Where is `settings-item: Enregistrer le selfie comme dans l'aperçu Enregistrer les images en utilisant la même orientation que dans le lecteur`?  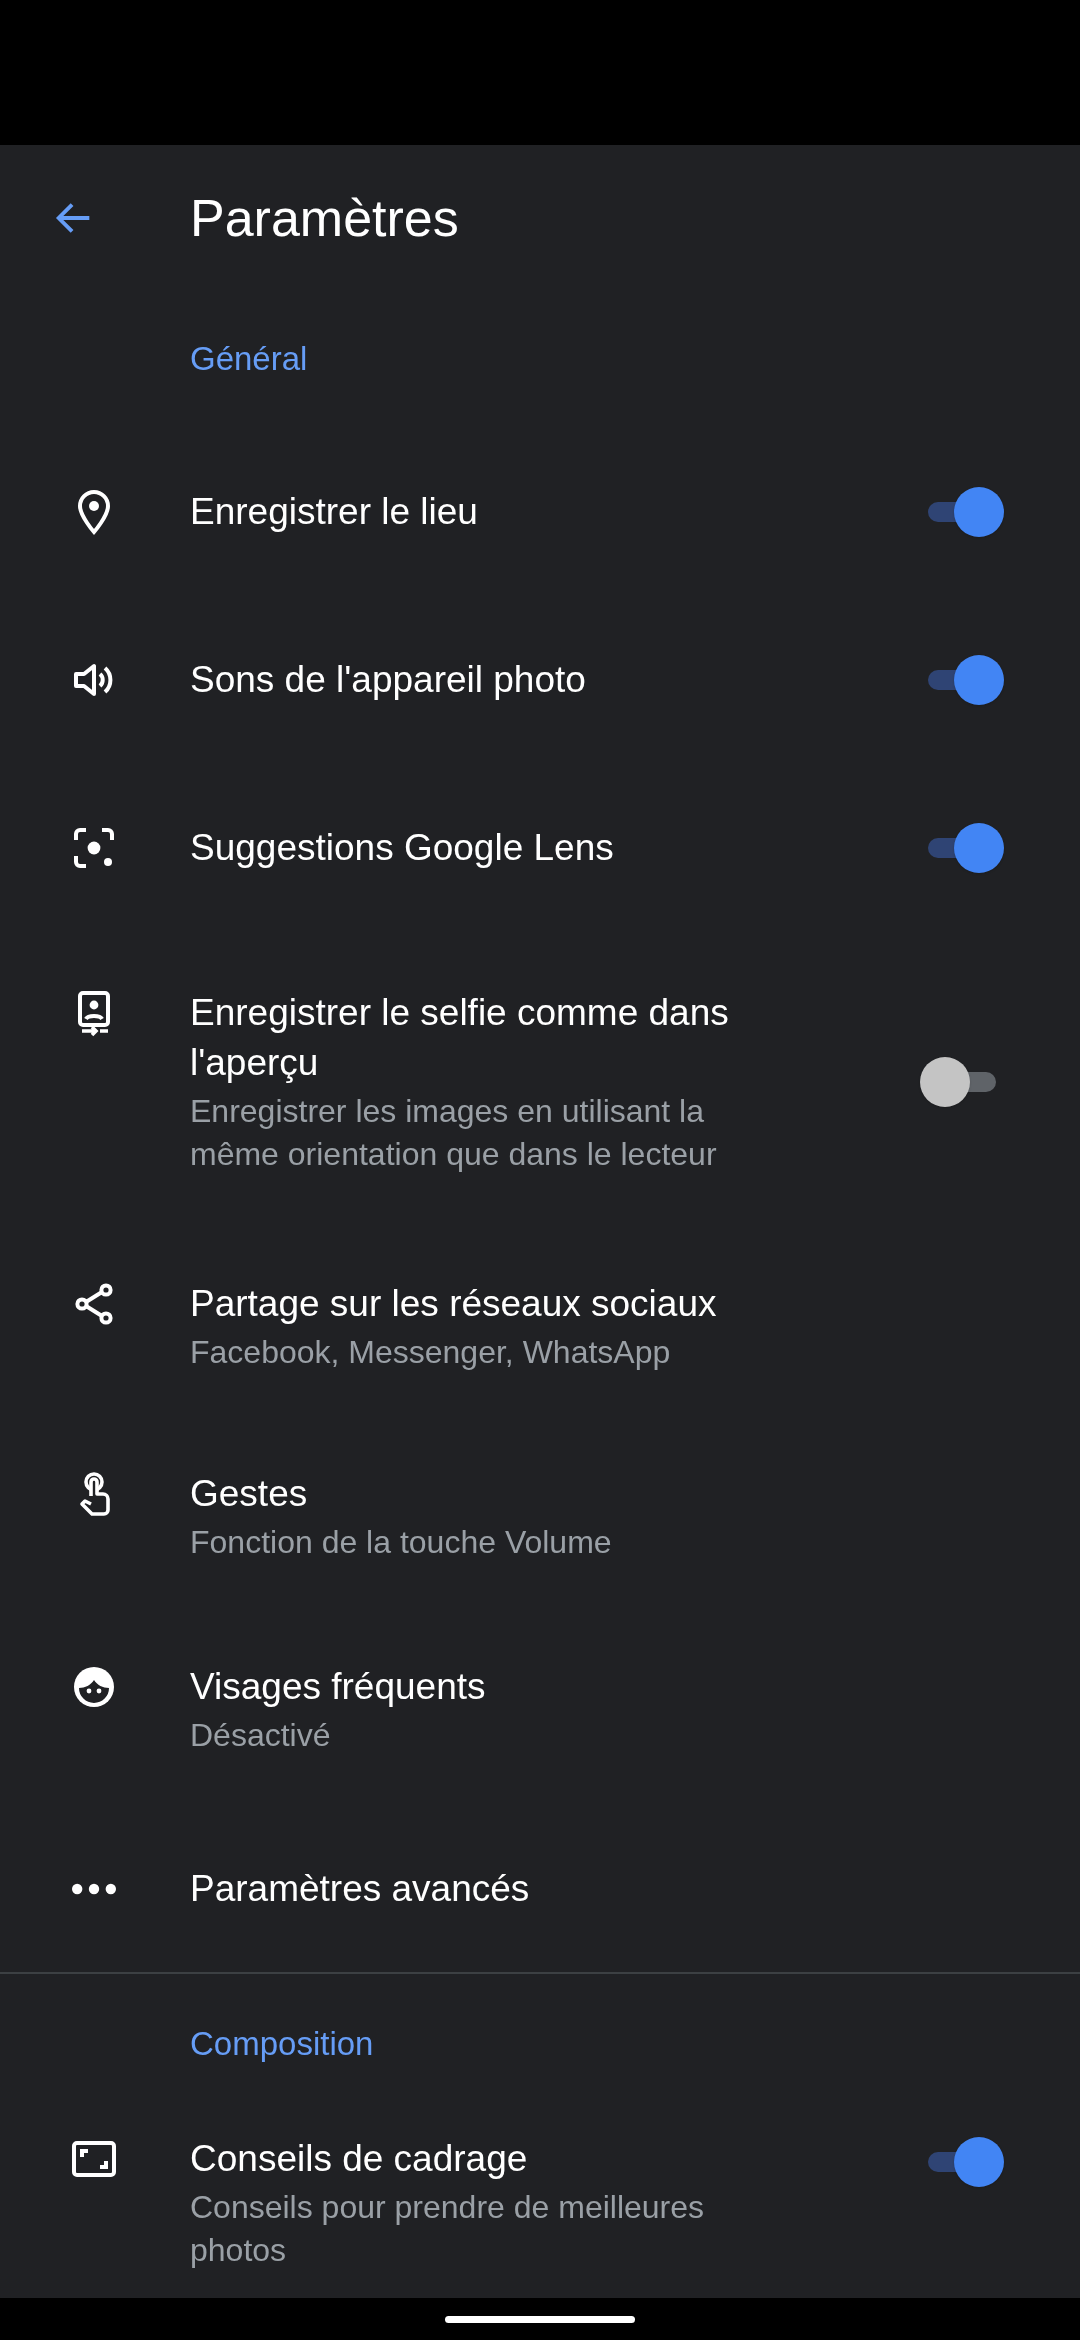
settings-item: Enregistrer le selfie comme dans l'aperçu Enregistrer les images en utilisant la même orientation que dans le lecteur is located at coordinates (540, 1082).